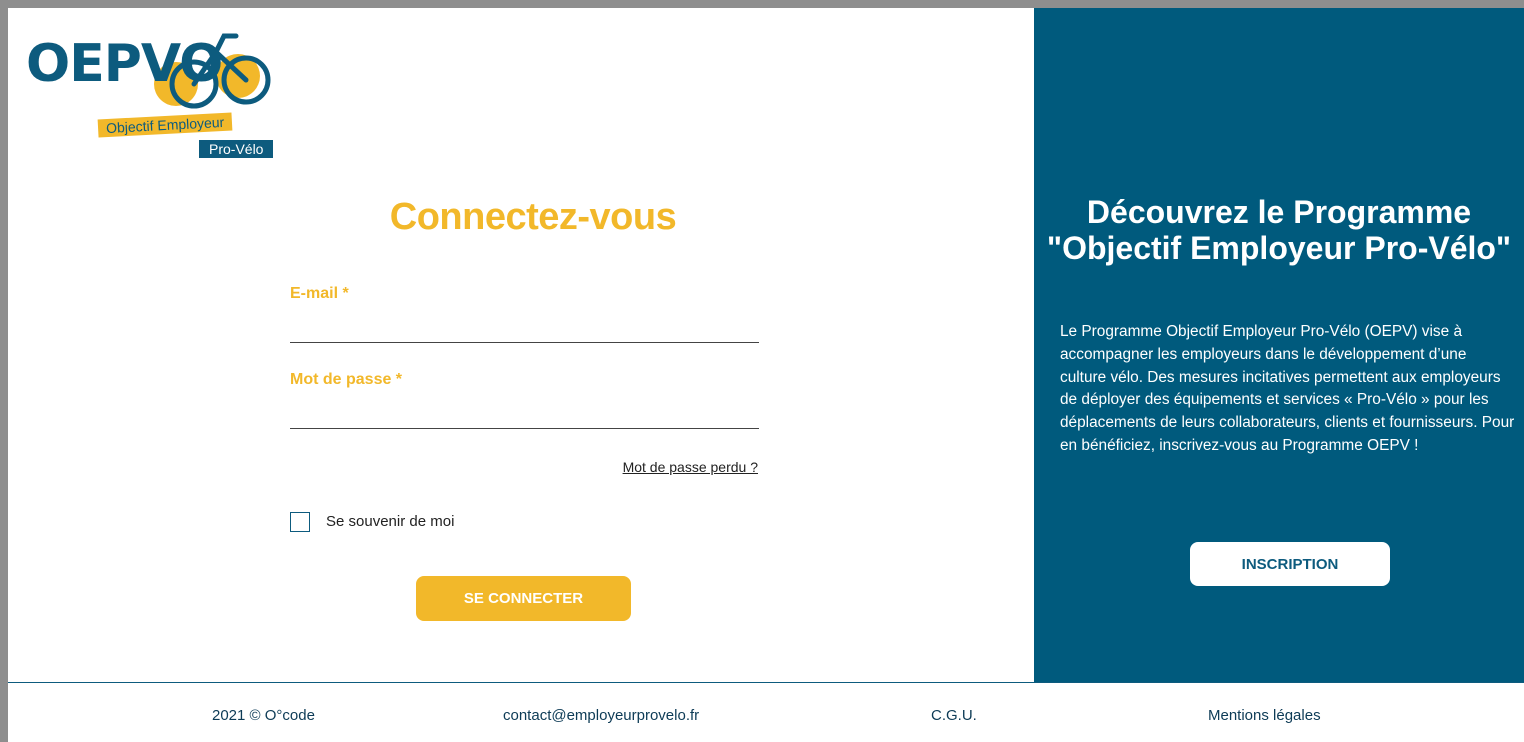 This screenshot has height=742, width=1524. What do you see at coordinates (523, 598) in the screenshot?
I see `login-button: SE CONNECTER` at bounding box center [523, 598].